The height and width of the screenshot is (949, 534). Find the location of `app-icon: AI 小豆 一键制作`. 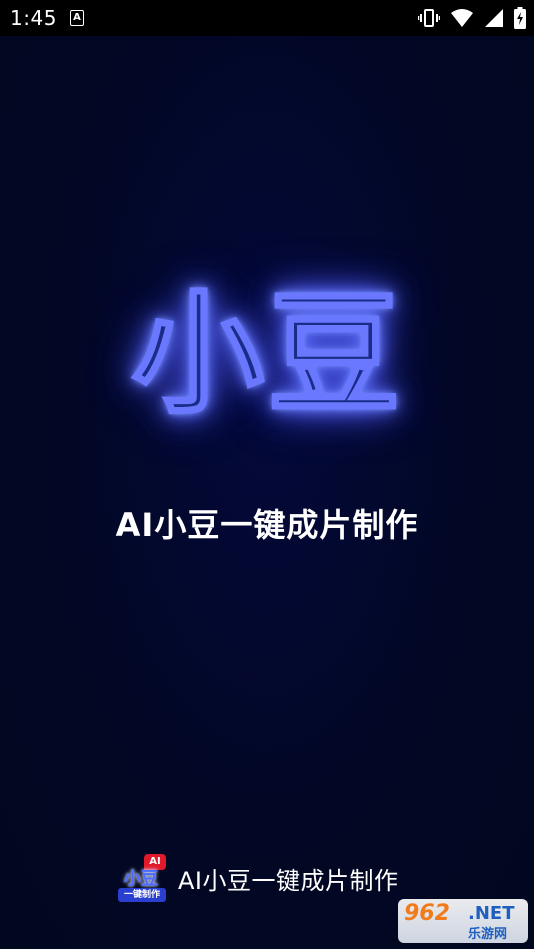

app-icon: AI 小豆 一键制作 is located at coordinates (142, 878).